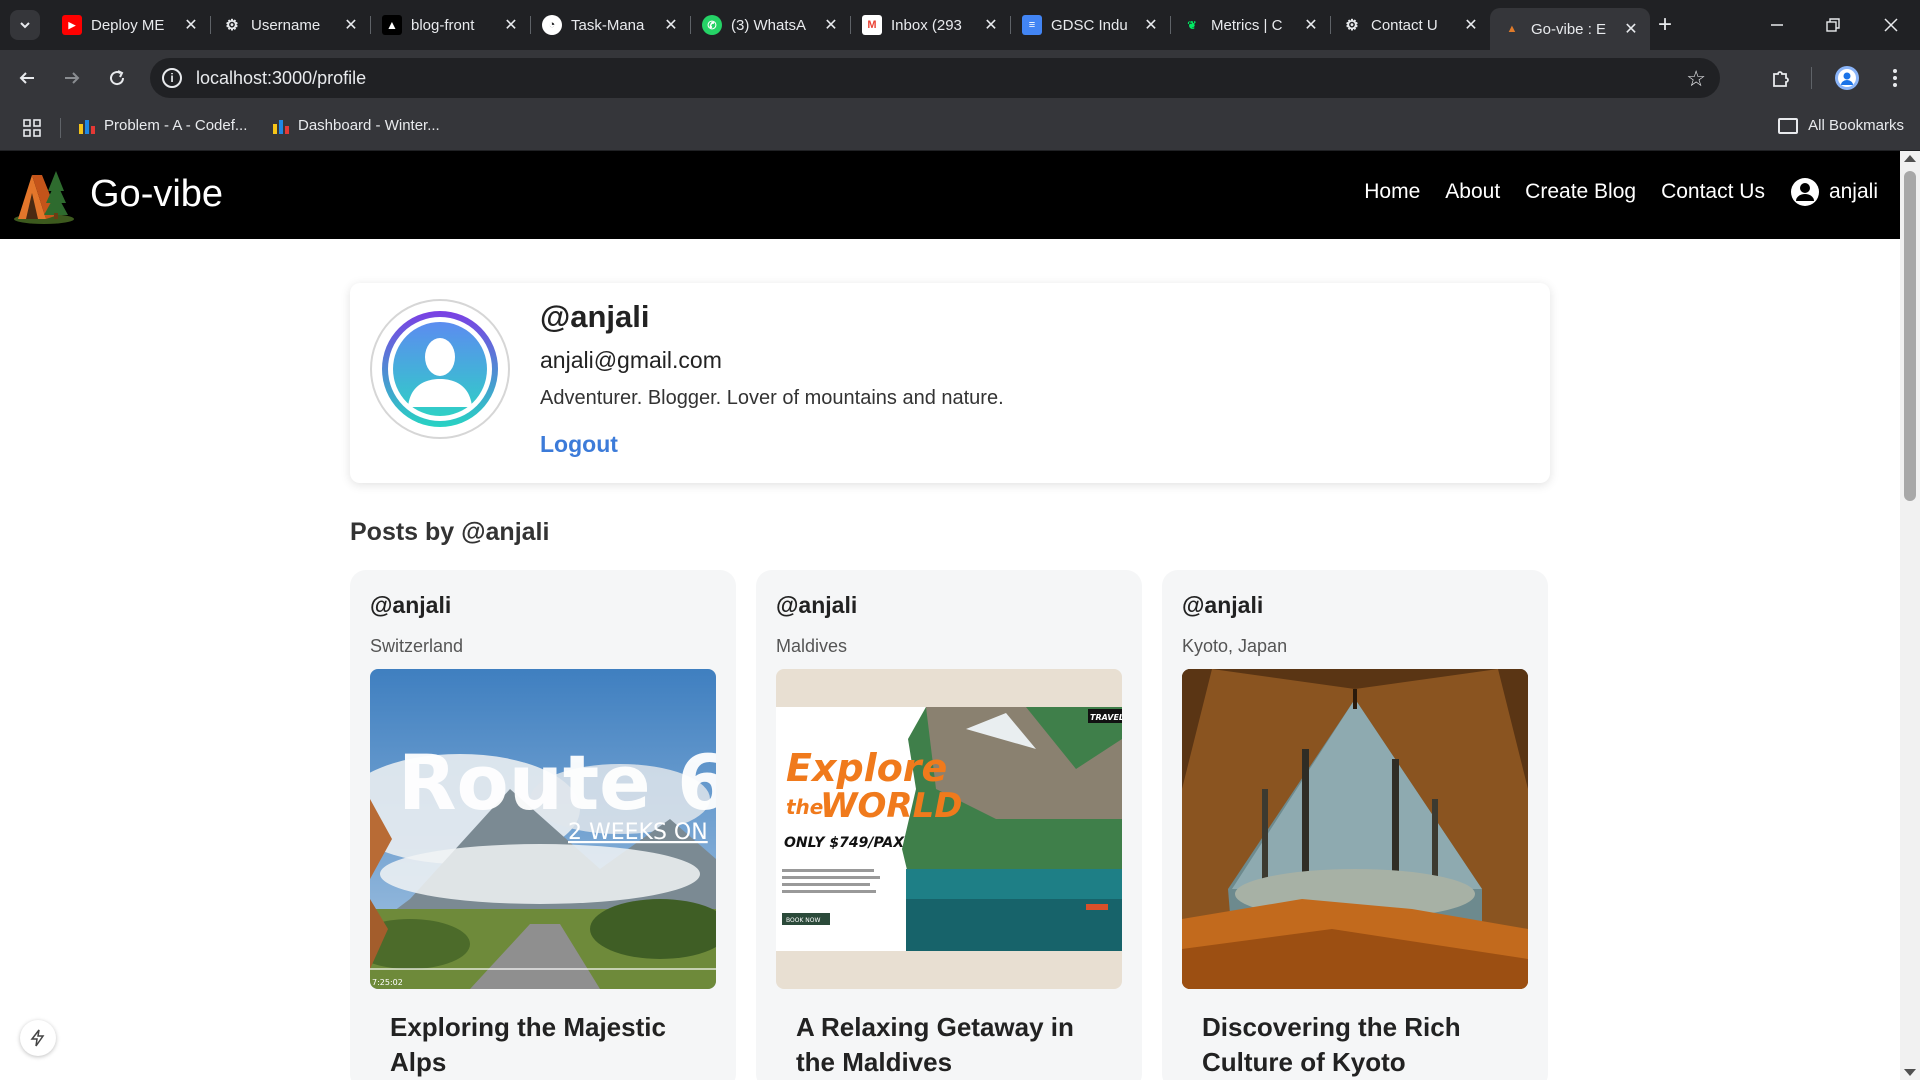 The width and height of the screenshot is (1920, 1080). What do you see at coordinates (543, 829) in the screenshot?
I see `post-image: Route 6 2 WEEKS ON 7:25:02` at bounding box center [543, 829].